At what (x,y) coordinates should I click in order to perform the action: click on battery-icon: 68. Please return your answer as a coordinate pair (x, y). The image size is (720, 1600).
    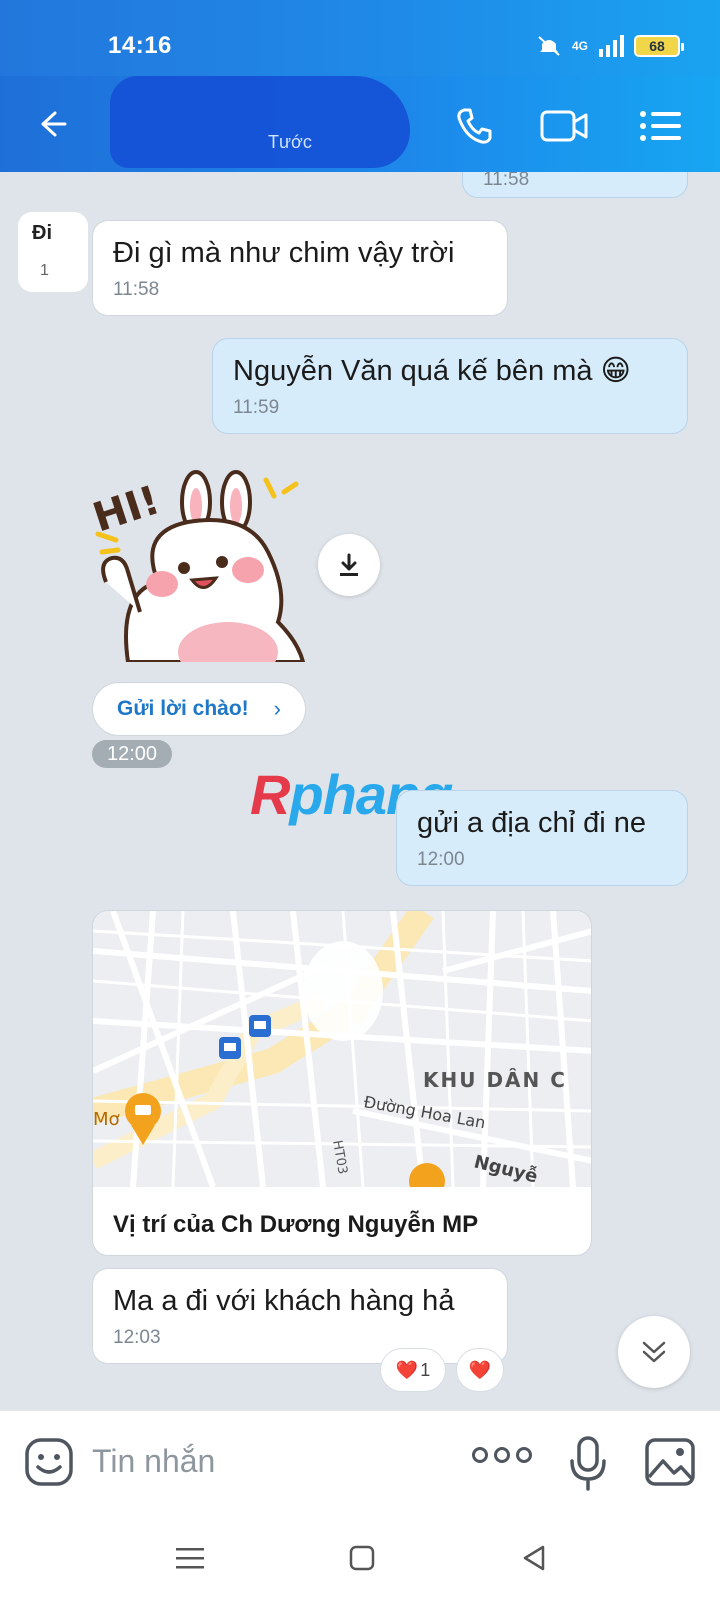
    Looking at the image, I should click on (659, 46).